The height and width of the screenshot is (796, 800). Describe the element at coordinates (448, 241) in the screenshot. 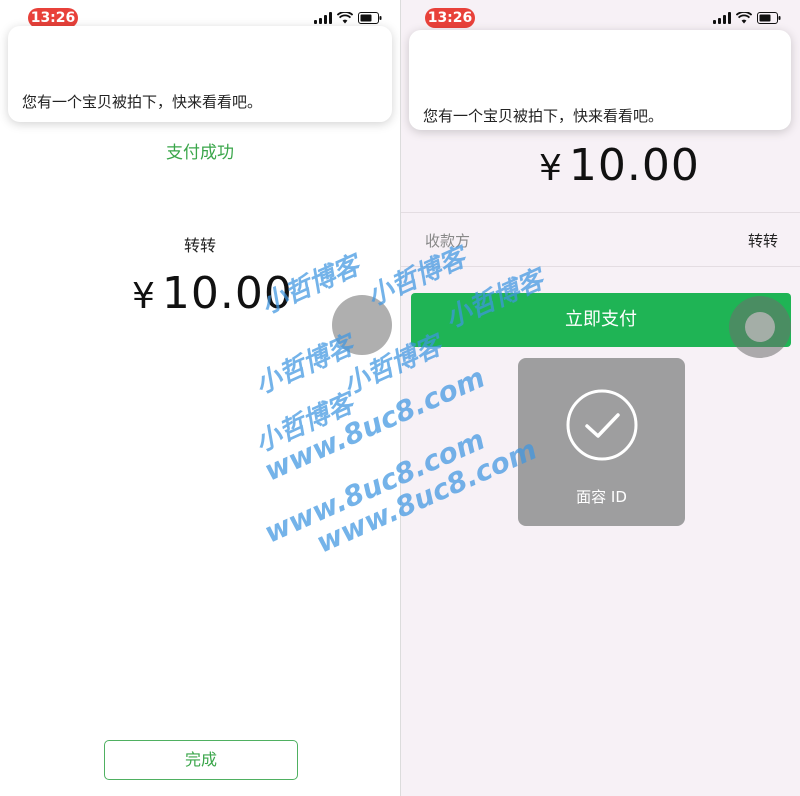

I see `payee-label: 收款方` at that location.